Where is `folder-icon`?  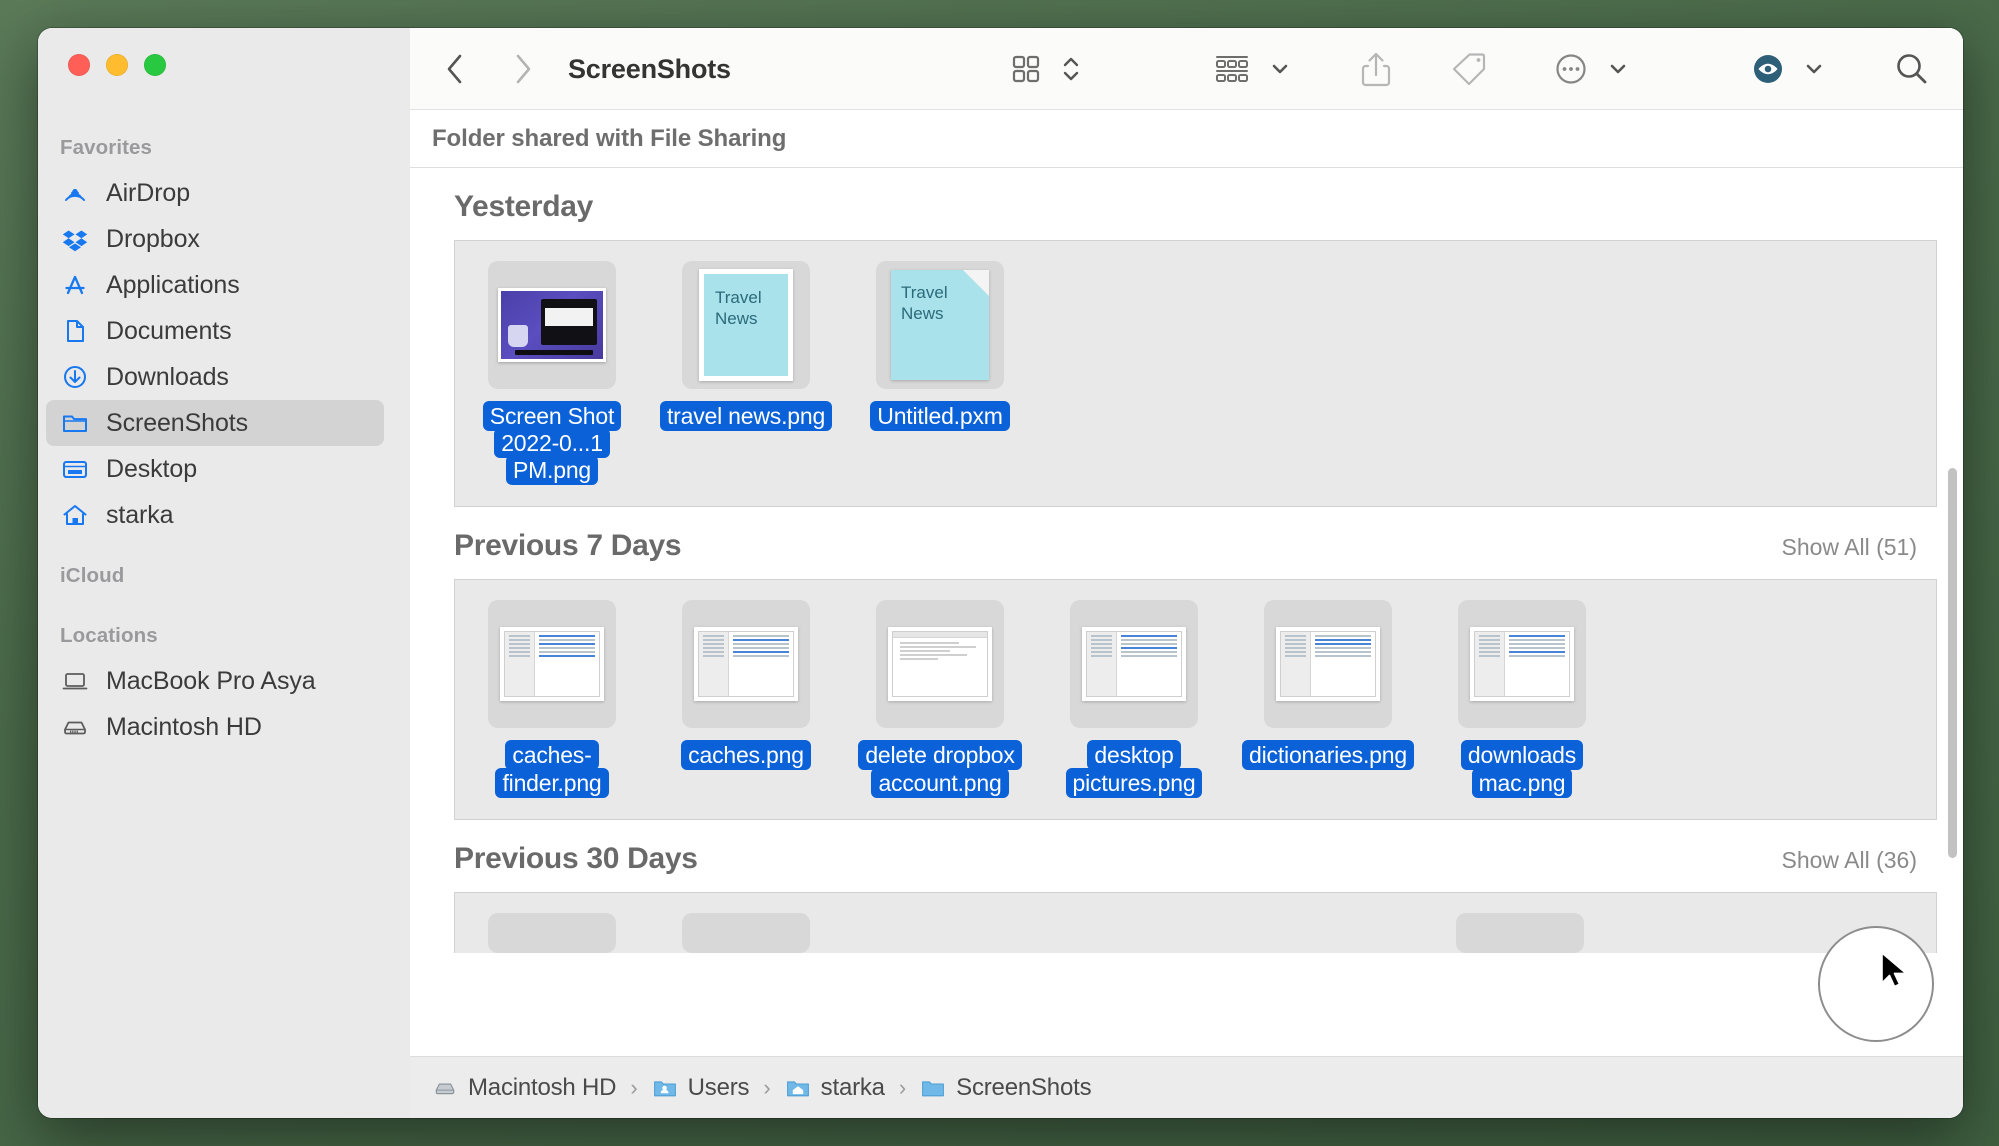 folder-icon is located at coordinates (933, 1088).